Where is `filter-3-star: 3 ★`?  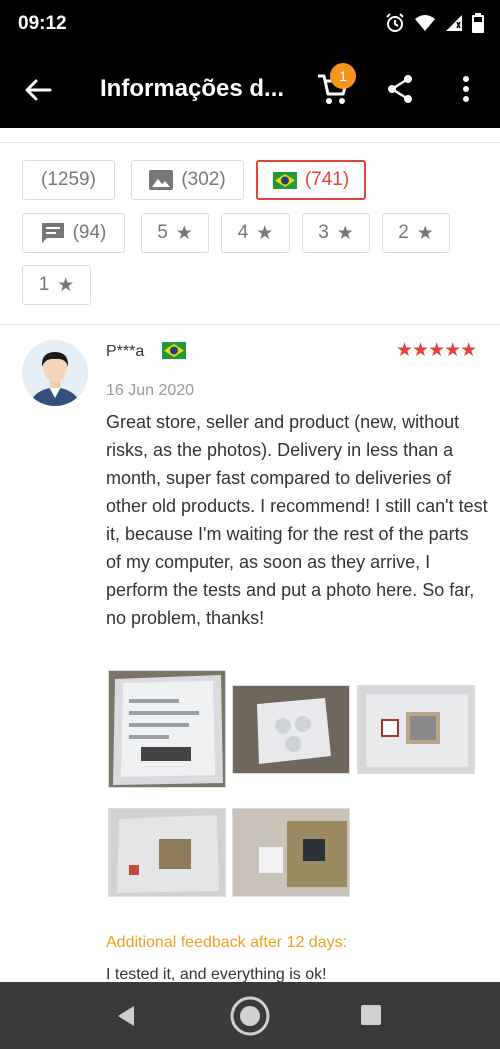
filter-3-star: 3 ★ is located at coordinates (336, 233).